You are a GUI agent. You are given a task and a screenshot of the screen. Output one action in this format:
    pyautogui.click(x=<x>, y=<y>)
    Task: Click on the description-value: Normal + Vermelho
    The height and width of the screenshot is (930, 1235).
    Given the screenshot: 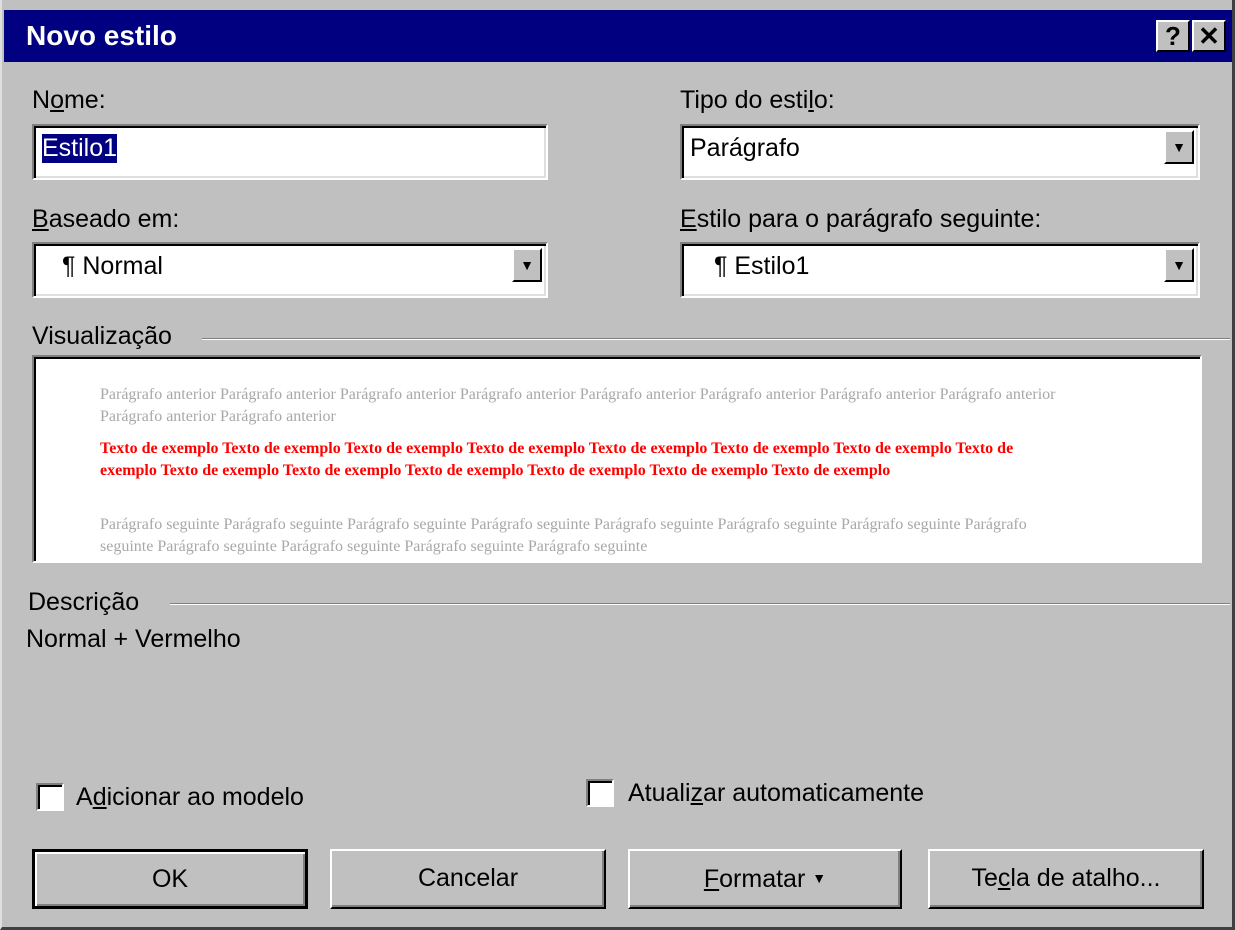 What is the action you would take?
    pyautogui.click(x=133, y=639)
    